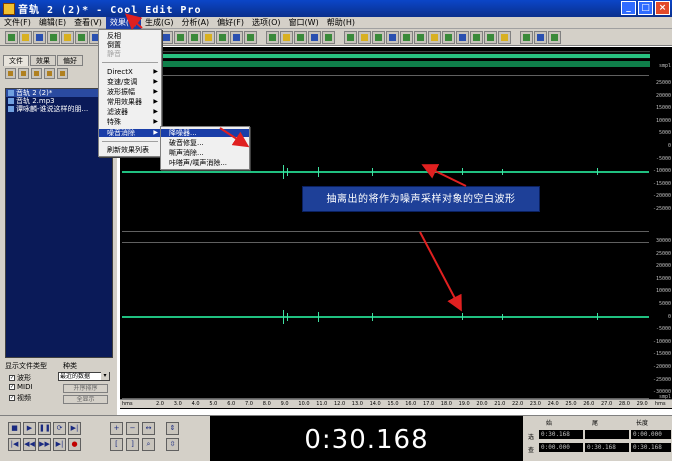 The width and height of the screenshot is (679, 461). What do you see at coordinates (14, 444) in the screenshot?
I see `go-start-button: |◀` at bounding box center [14, 444].